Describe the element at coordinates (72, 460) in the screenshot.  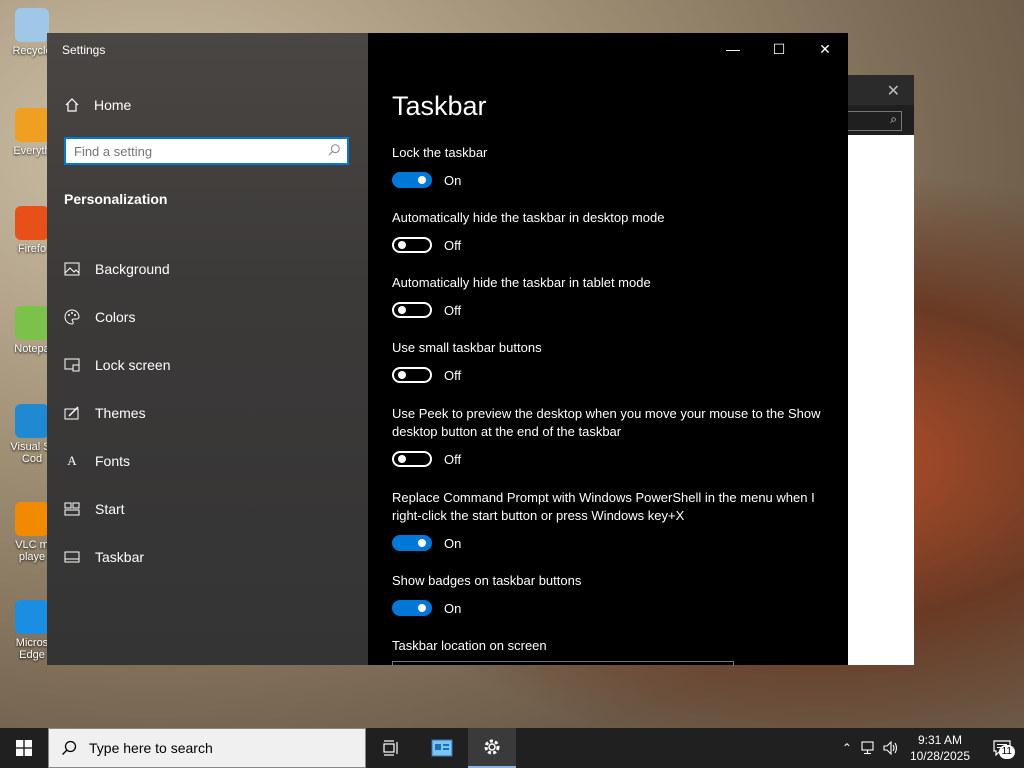
I see `fonts-icon: A` at that location.